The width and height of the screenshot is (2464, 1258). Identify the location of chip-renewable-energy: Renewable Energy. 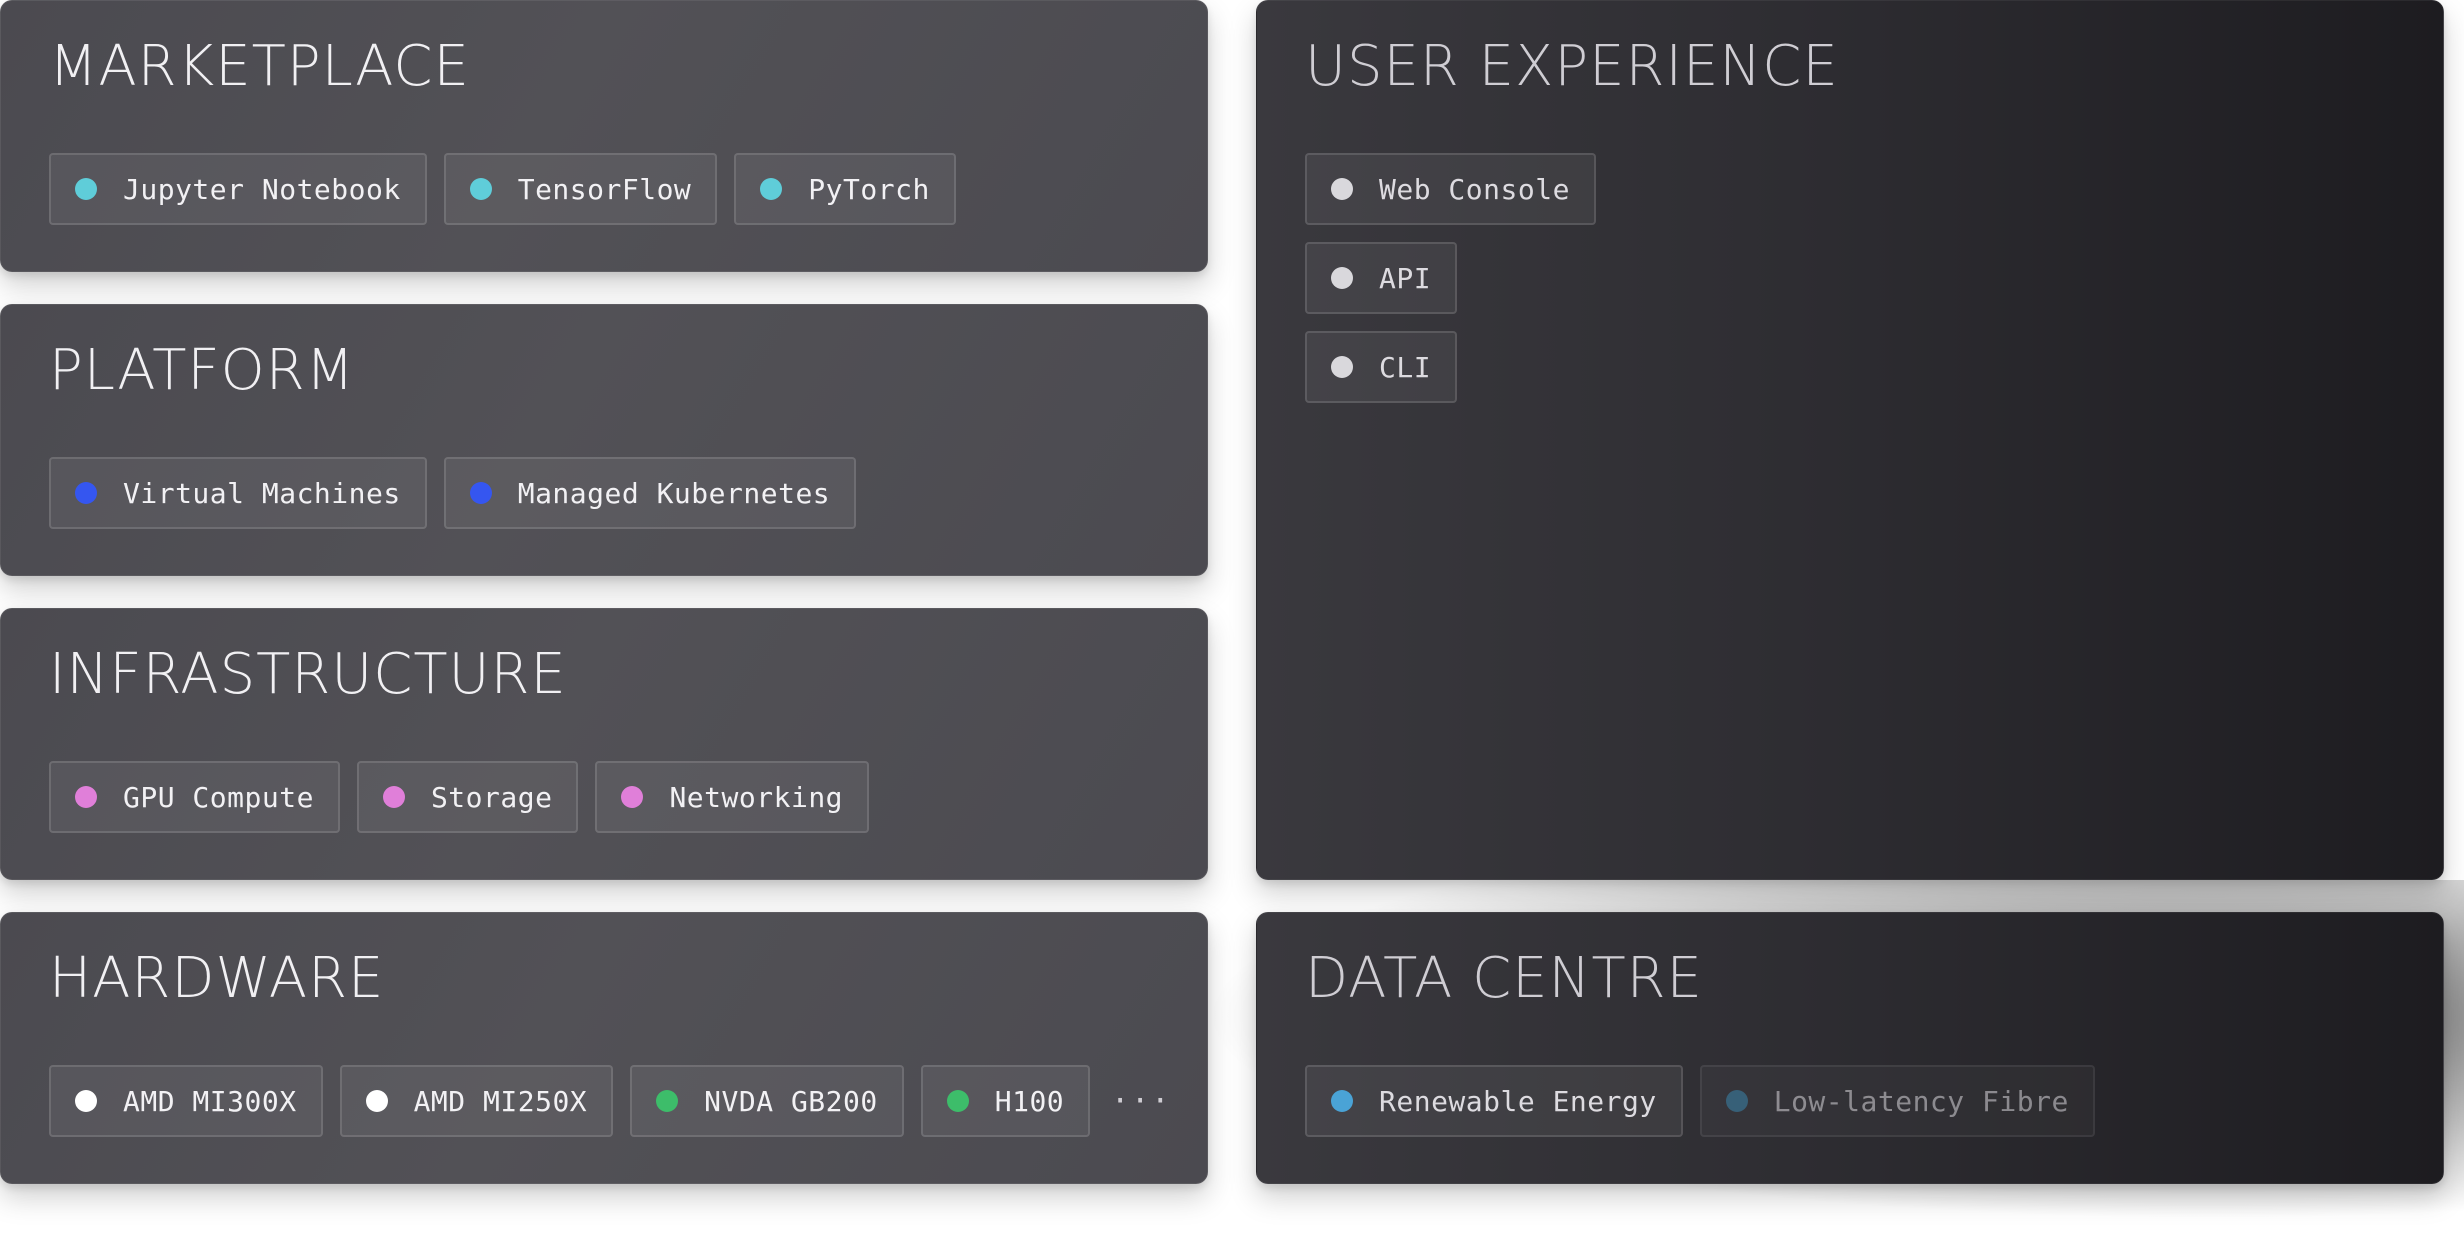
(1494, 1101).